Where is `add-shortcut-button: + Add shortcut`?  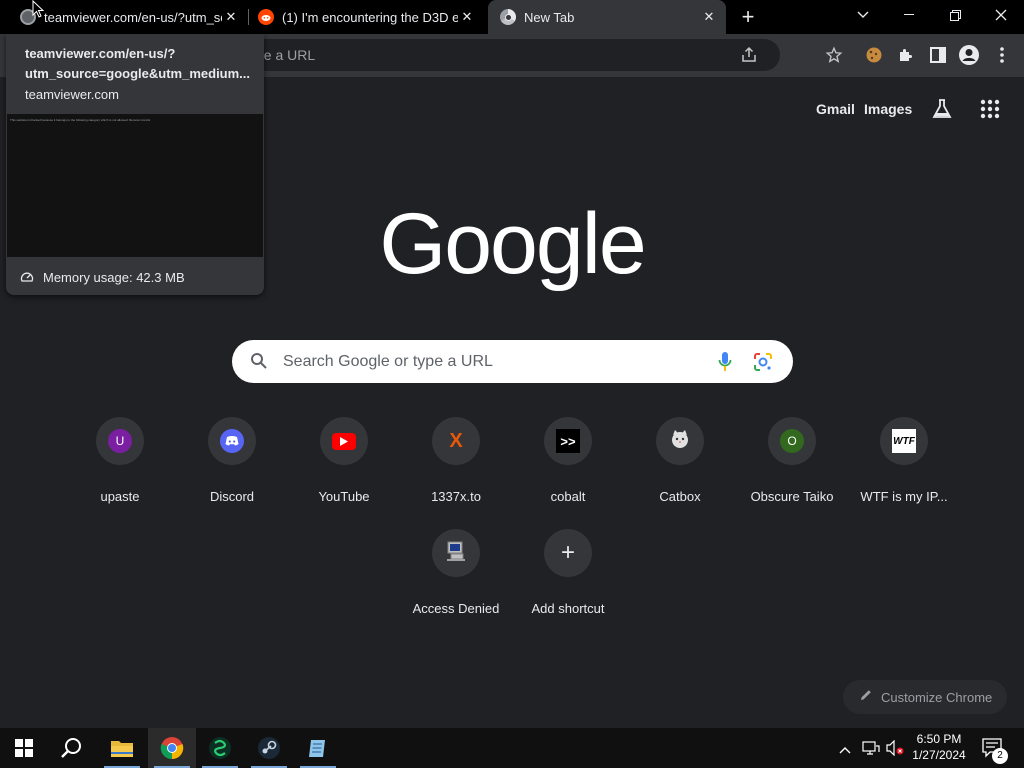 add-shortcut-button: + Add shortcut is located at coordinates (568, 569).